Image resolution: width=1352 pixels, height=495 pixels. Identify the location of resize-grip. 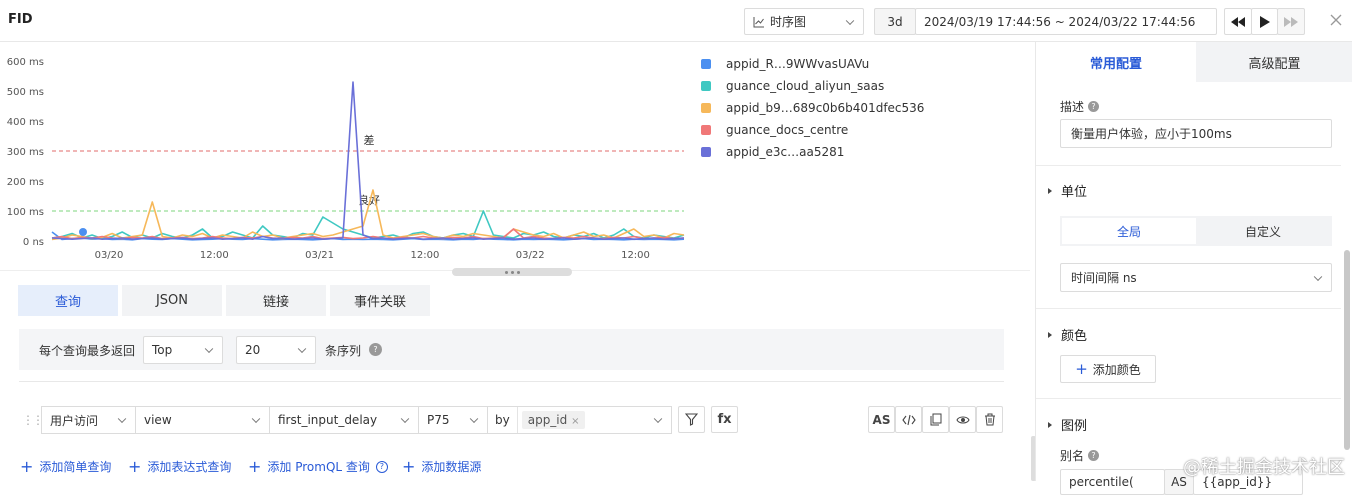
(512, 272).